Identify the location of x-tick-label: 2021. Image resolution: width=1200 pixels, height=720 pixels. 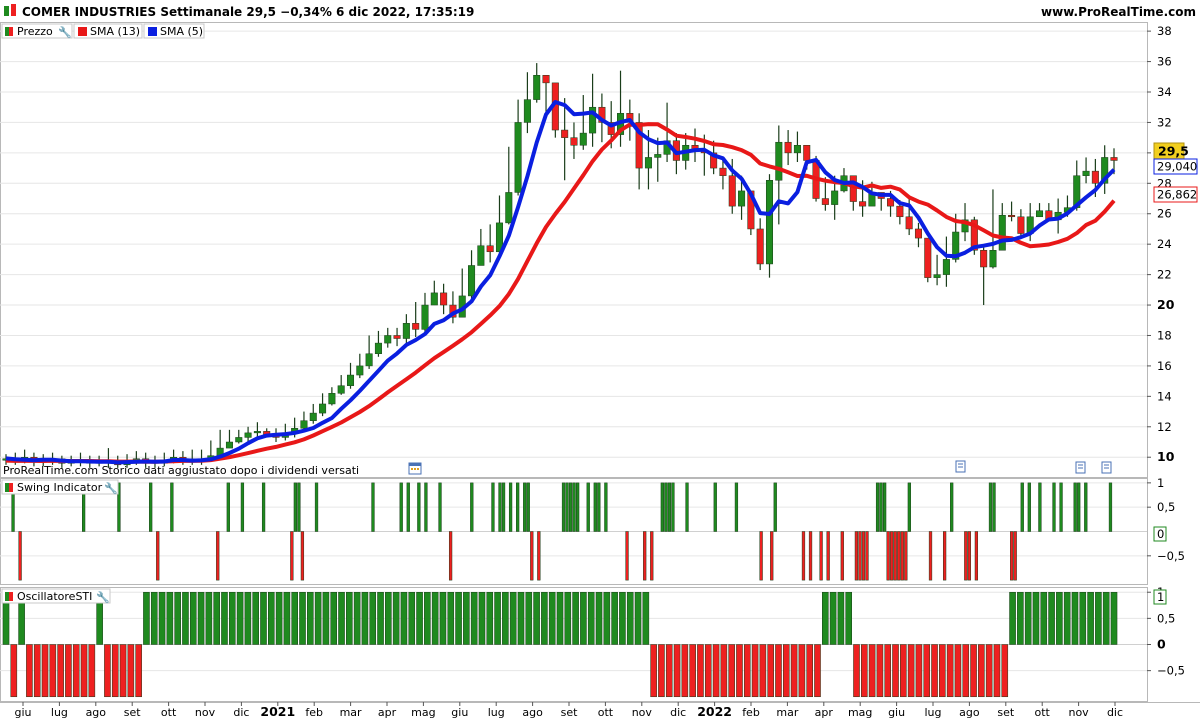
(277, 711).